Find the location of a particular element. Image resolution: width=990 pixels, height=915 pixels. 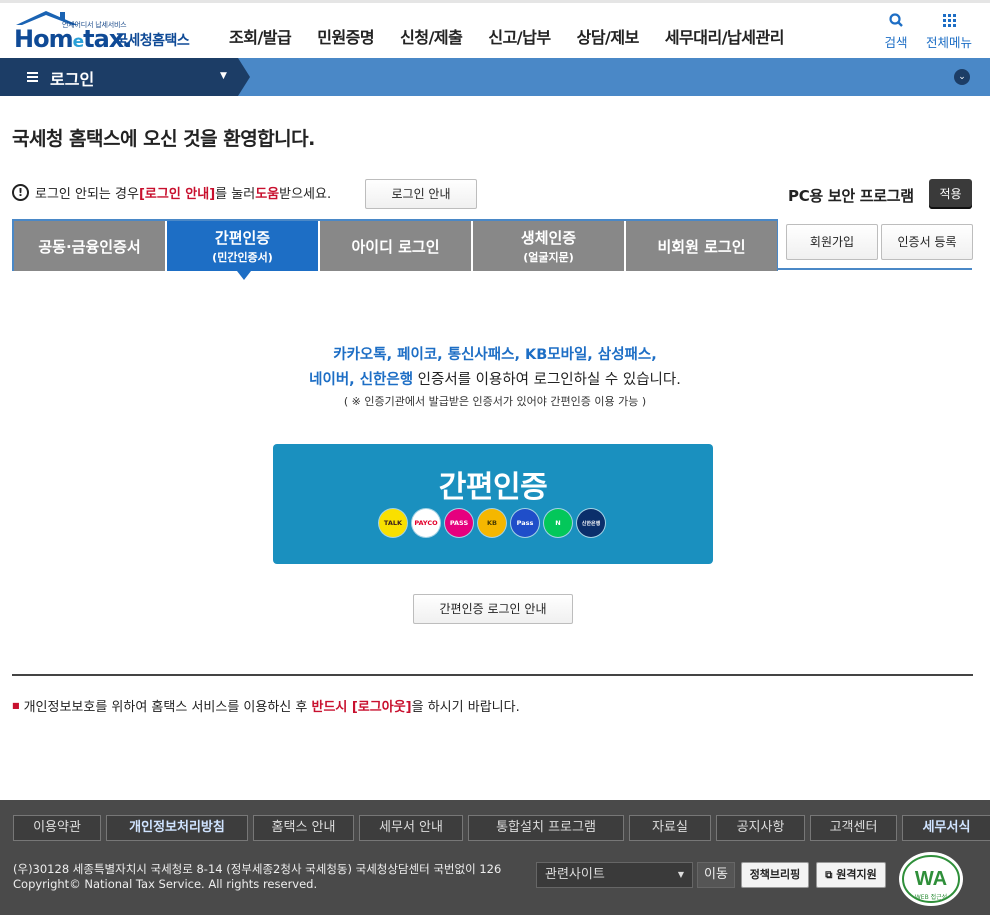

active-tab-pointer is located at coordinates (244, 275).